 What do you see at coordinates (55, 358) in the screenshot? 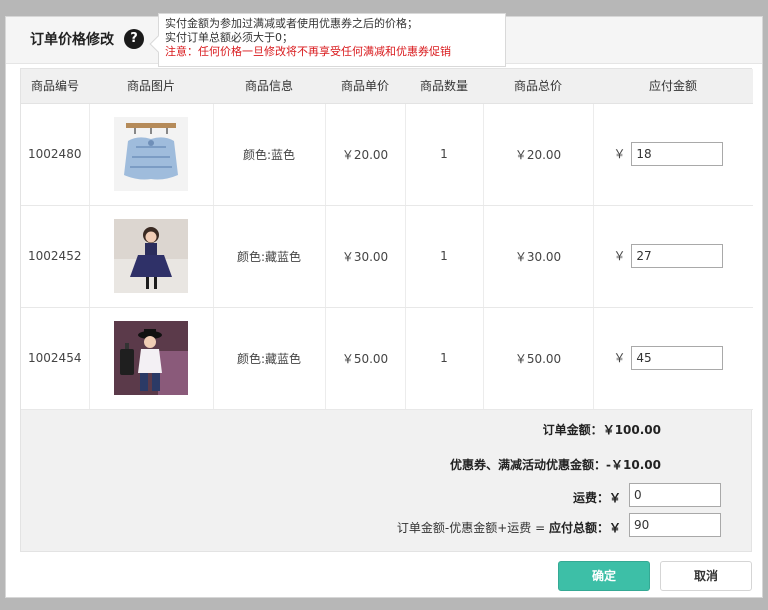
I see `product-id: 1002454` at bounding box center [55, 358].